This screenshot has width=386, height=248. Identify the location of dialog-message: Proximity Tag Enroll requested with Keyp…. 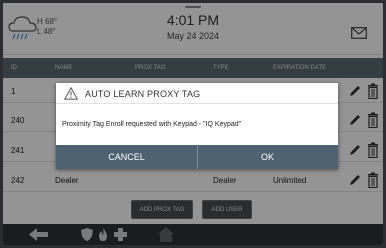
(152, 124).